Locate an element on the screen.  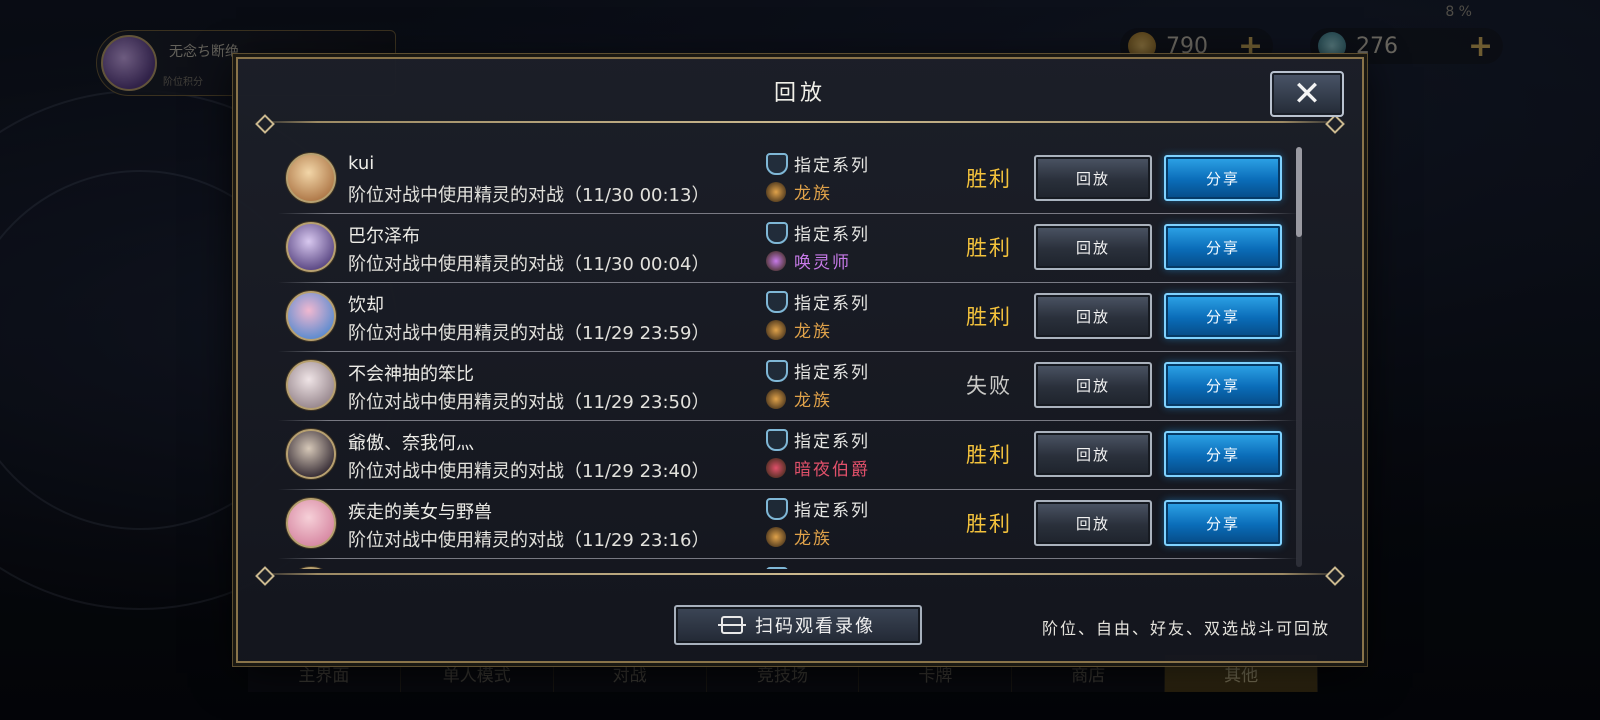
opponent-name: 巴尔泽布 is located at coordinates (384, 236).